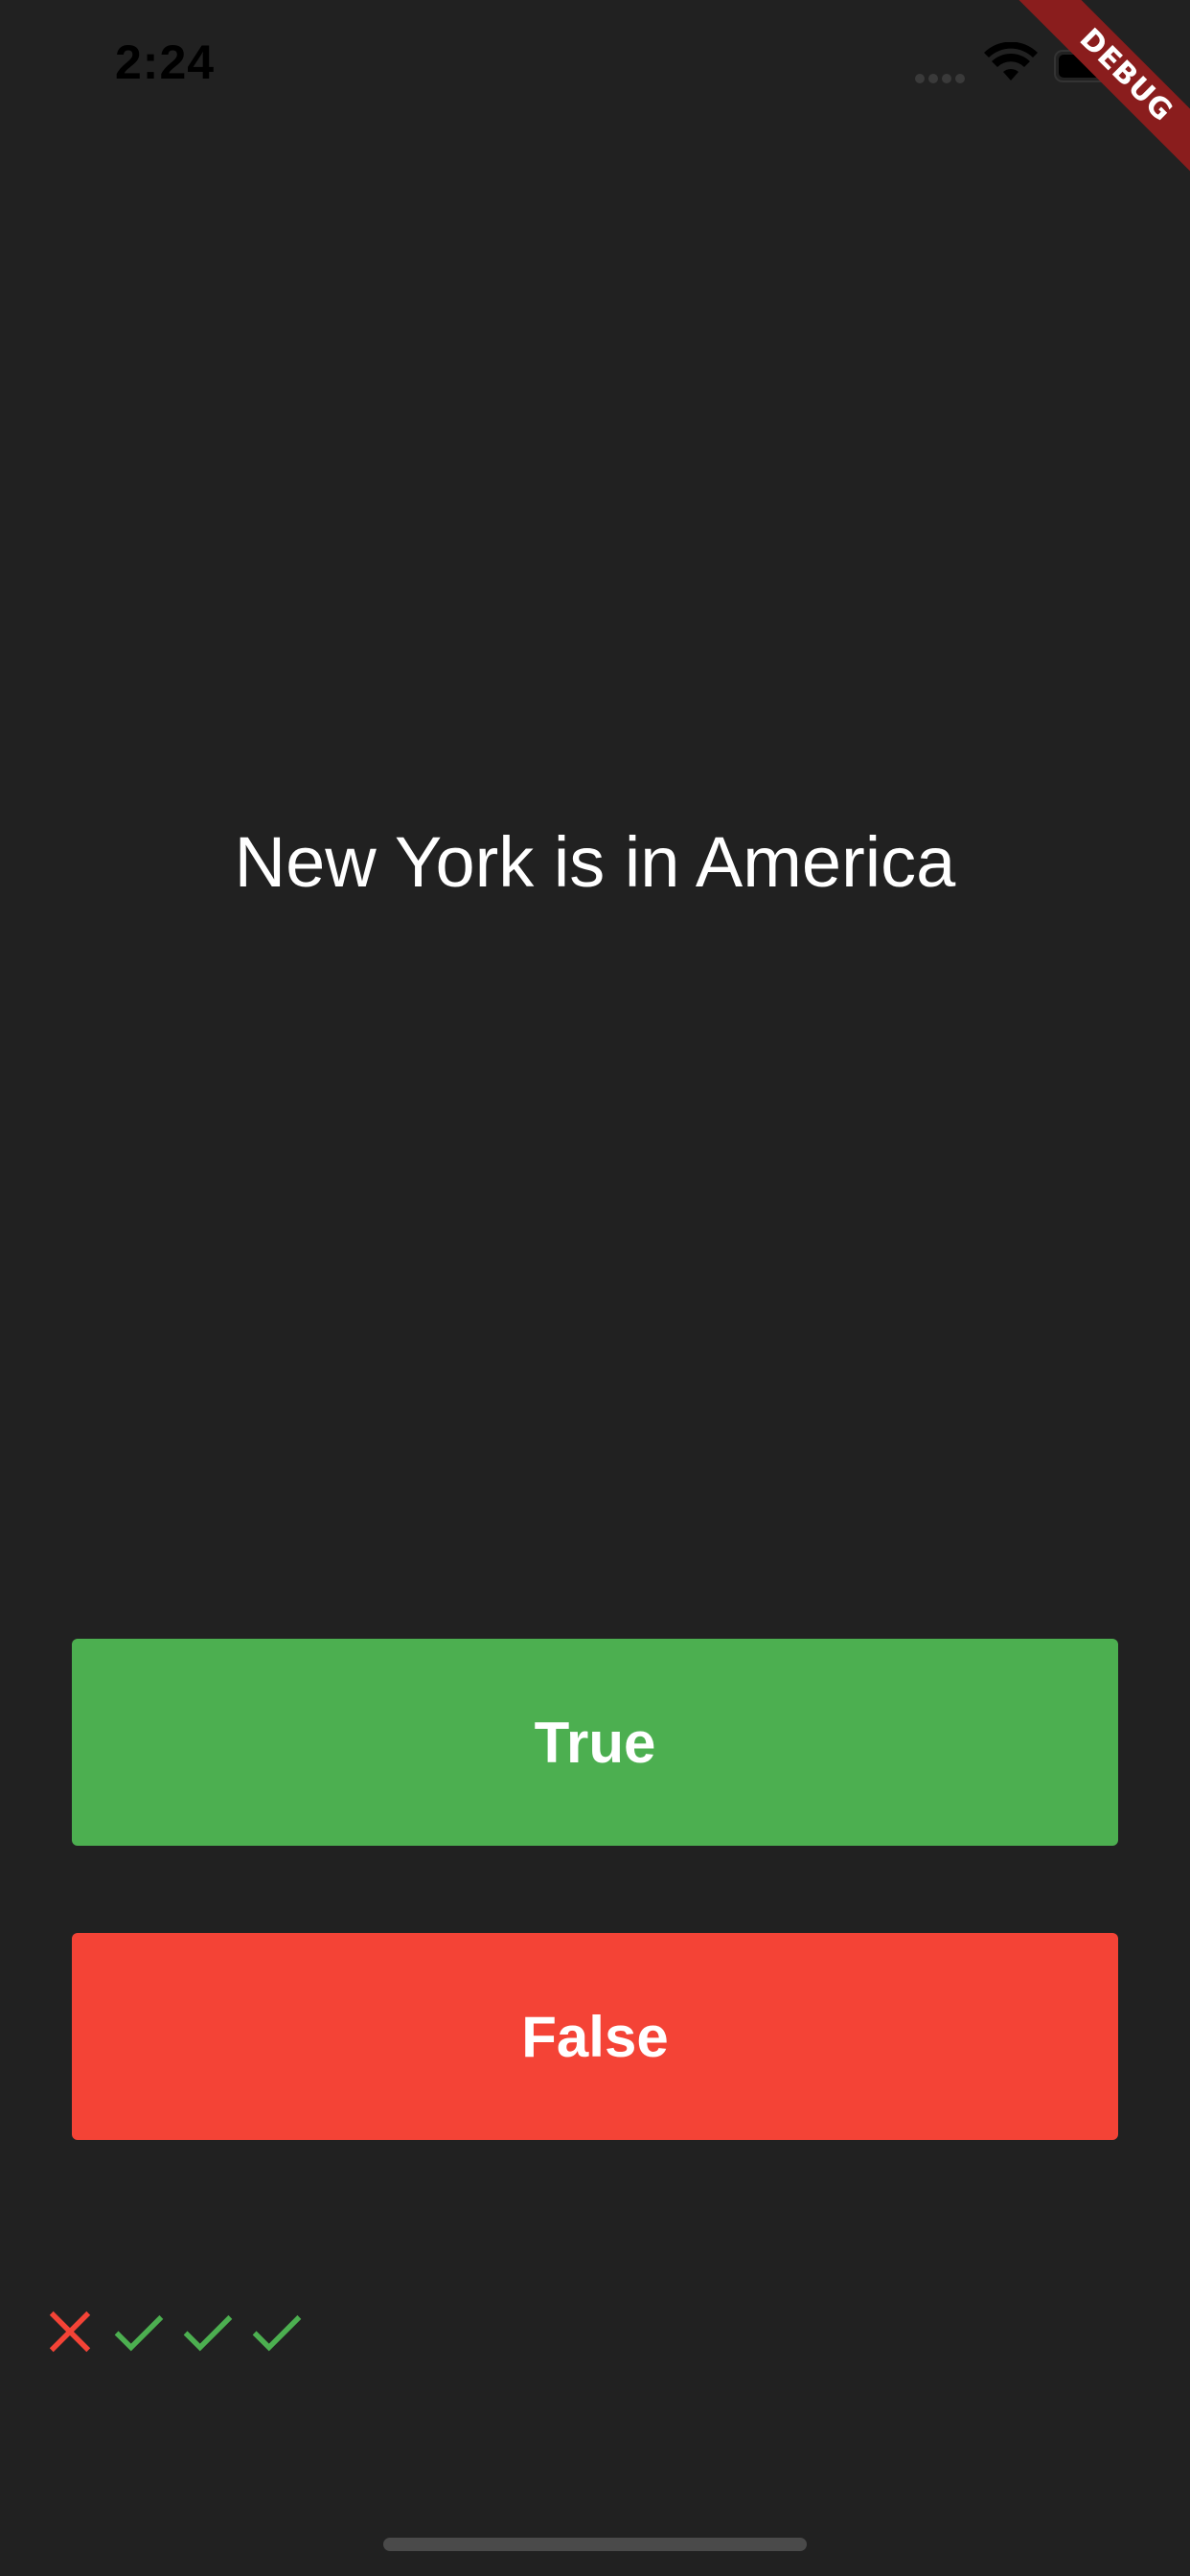  What do you see at coordinates (1089, 66) in the screenshot?
I see `battery-icon` at bounding box center [1089, 66].